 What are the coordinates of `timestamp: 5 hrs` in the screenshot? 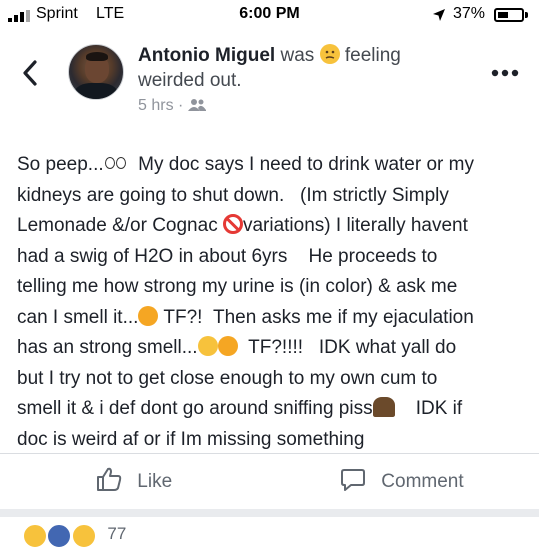 It's located at (156, 105).